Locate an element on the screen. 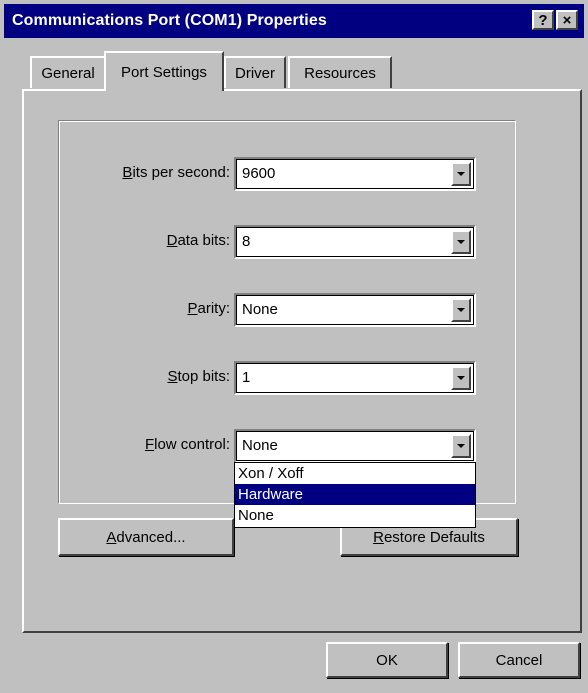 The width and height of the screenshot is (588, 693). parity-select: None is located at coordinates (355, 310).